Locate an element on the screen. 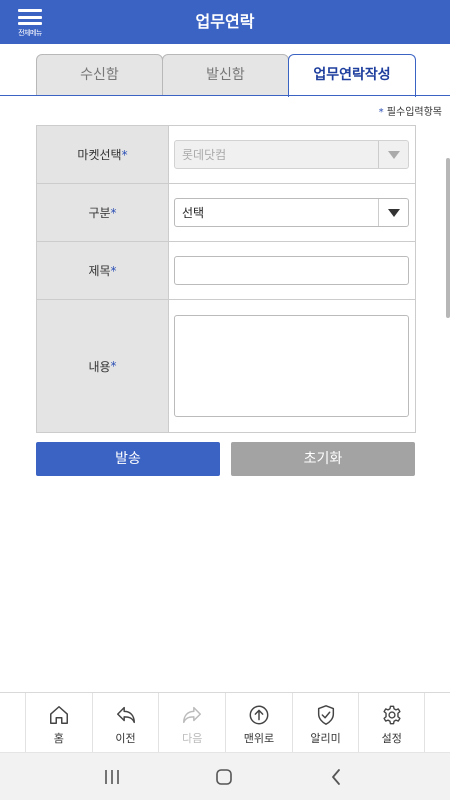  category-select: 선택 is located at coordinates (291, 212).